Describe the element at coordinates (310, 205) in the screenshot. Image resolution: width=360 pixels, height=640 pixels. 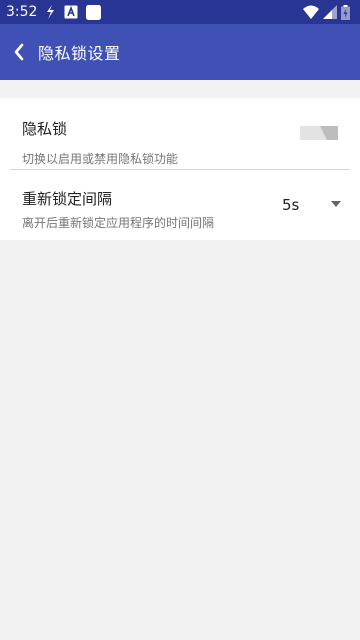
I see `relock-interval-dropdown: 5s` at that location.